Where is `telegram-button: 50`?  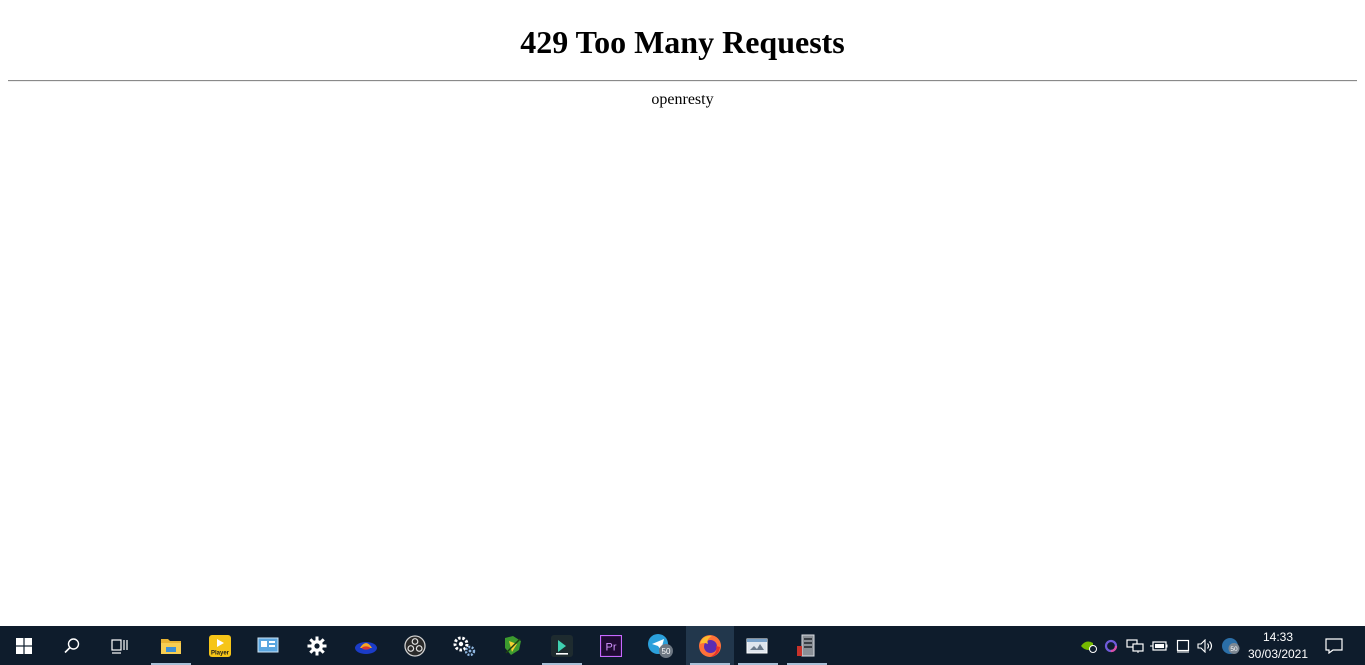 telegram-button: 50 is located at coordinates (660, 645).